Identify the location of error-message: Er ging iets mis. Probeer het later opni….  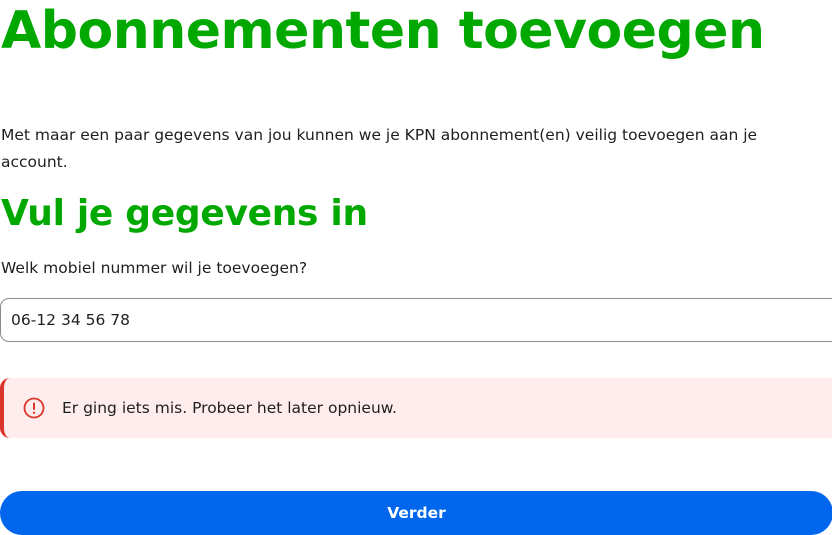
(229, 408).